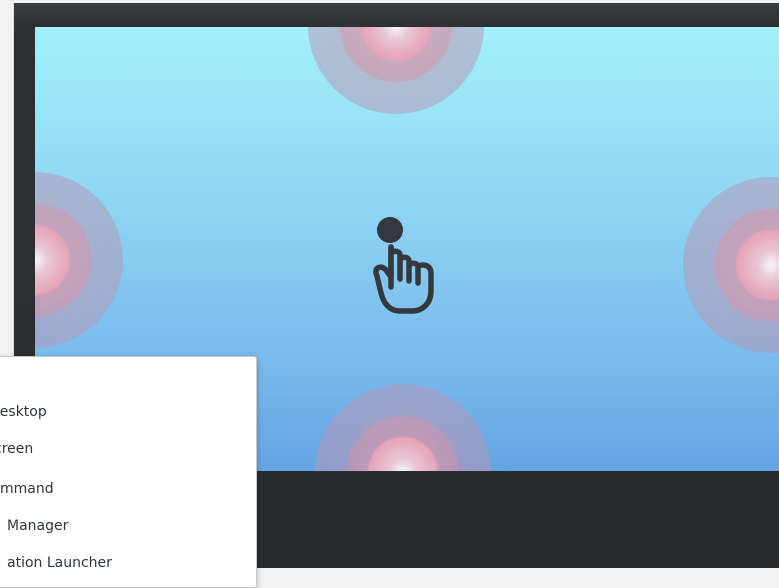 The height and width of the screenshot is (588, 779). I want to click on menu-item-3: creen, so click(117, 449).